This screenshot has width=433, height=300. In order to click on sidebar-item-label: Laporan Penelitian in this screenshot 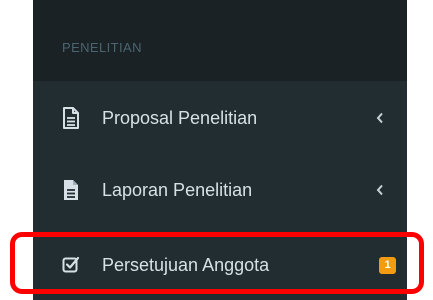, I will do `click(177, 189)`.